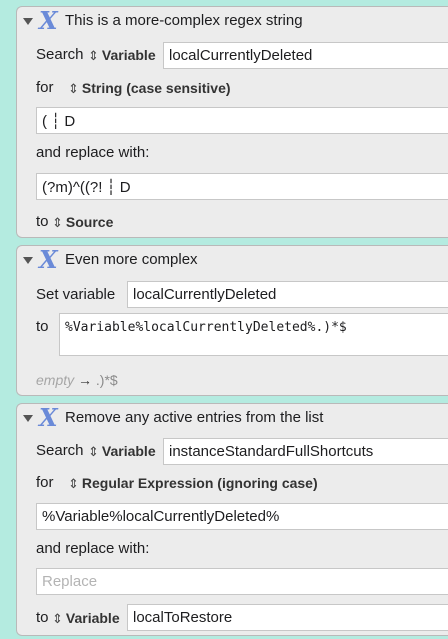  Describe the element at coordinates (242, 581) in the screenshot. I see `replace-text-field: Replace` at that location.